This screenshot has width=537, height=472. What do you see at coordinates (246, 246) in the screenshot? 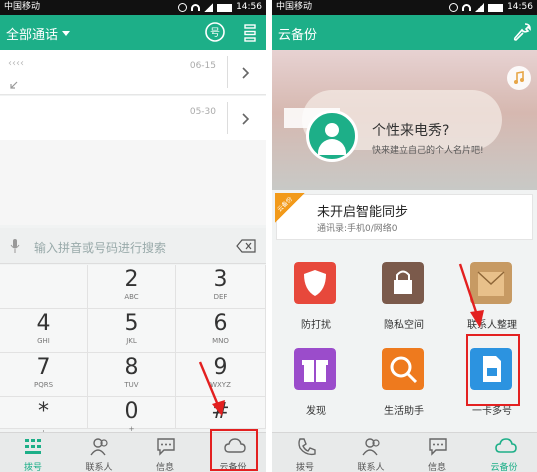
I see `backspace-icon` at bounding box center [246, 246].